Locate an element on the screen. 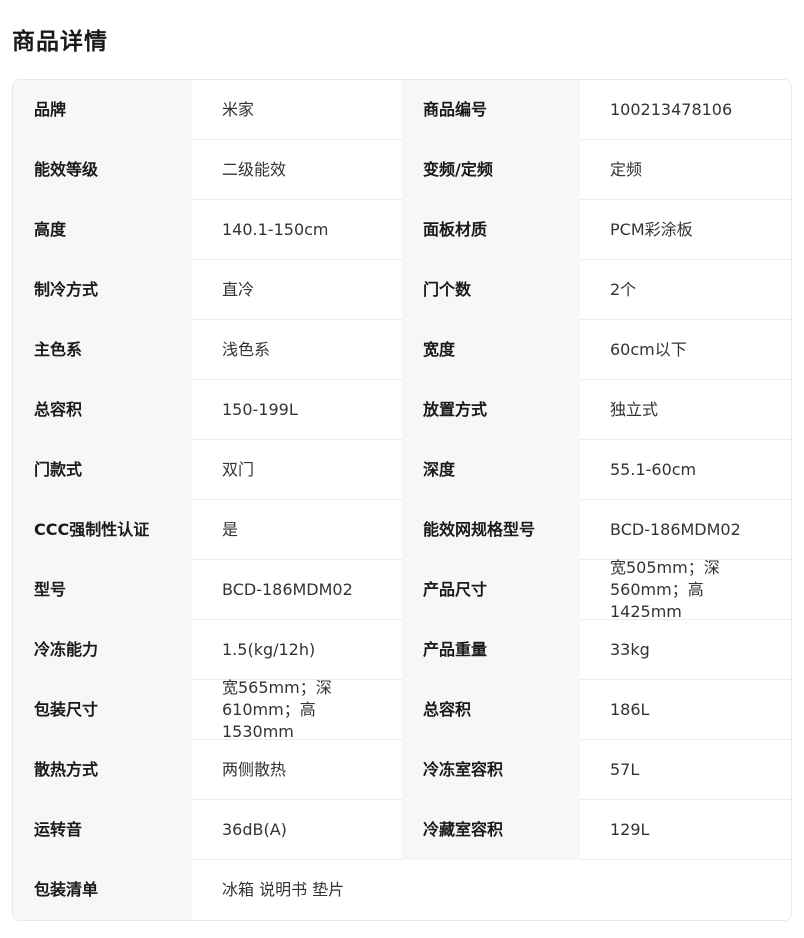  spec-label: 制冷方式 is located at coordinates (102, 290).